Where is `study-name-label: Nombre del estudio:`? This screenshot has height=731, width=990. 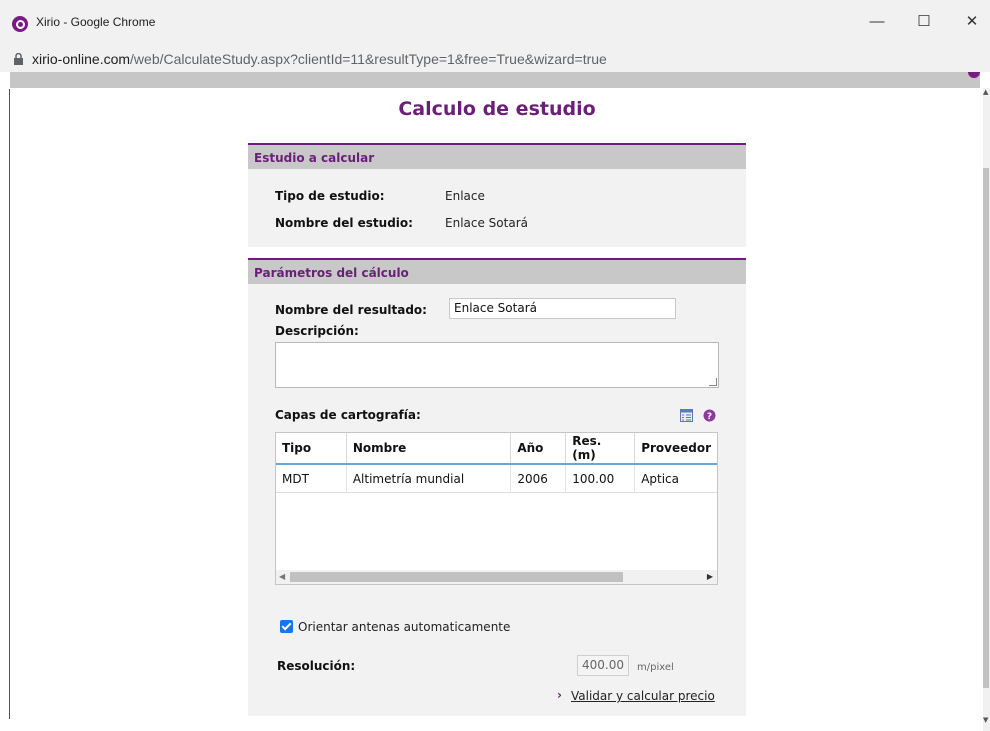 study-name-label: Nombre del estudio: is located at coordinates (344, 223).